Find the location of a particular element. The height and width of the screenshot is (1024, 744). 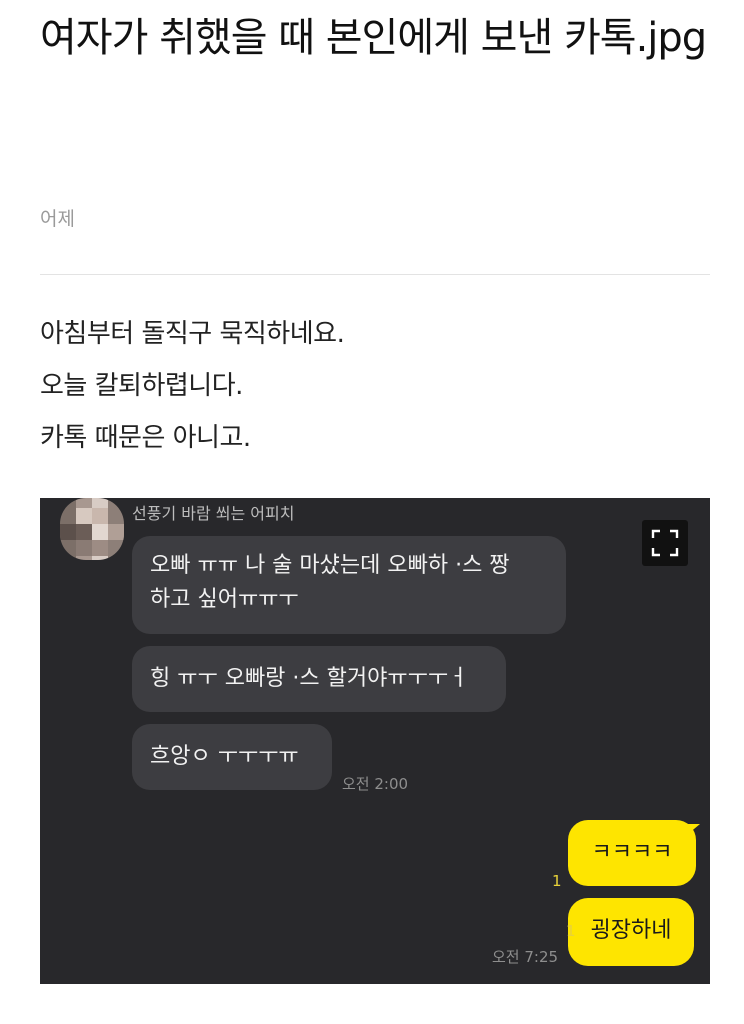

bubble-tail is located at coordinates (694, 829).